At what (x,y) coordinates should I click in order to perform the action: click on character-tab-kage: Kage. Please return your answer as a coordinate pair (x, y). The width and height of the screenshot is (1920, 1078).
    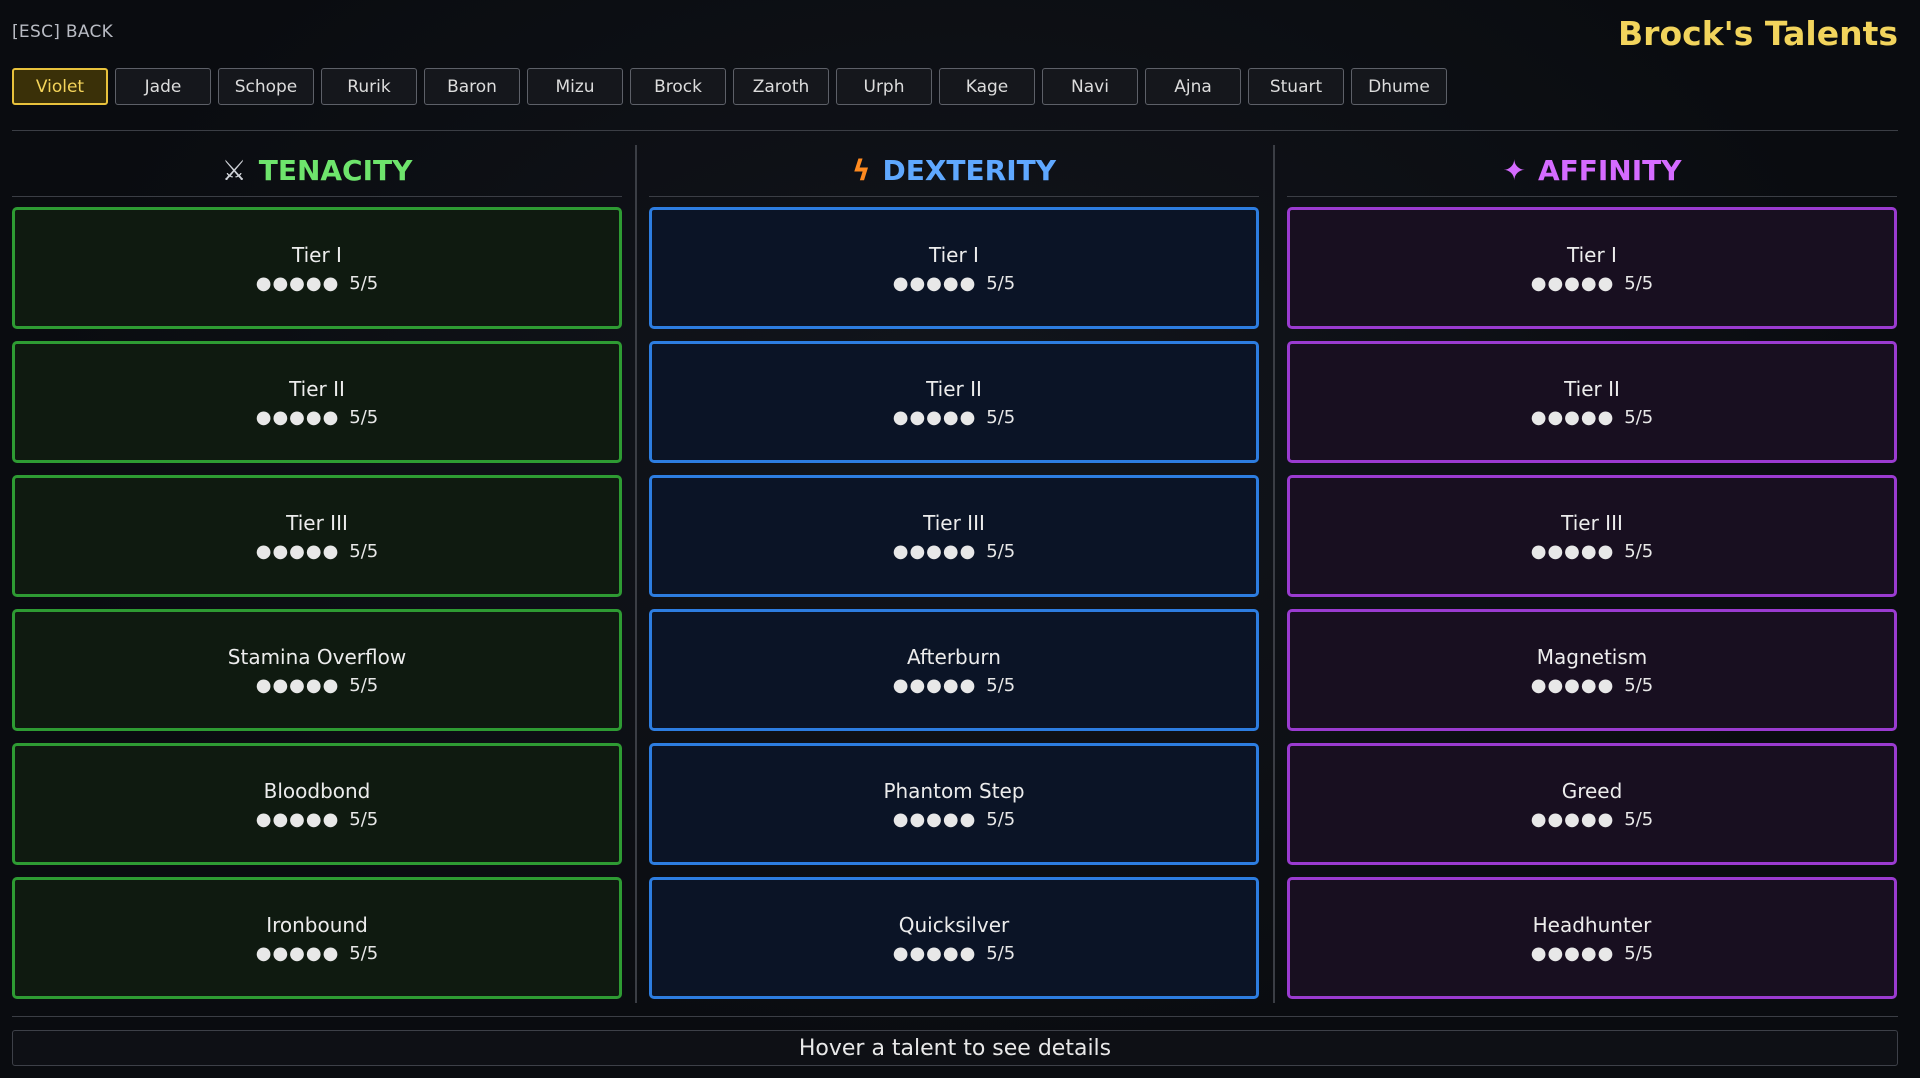
    Looking at the image, I should click on (987, 86).